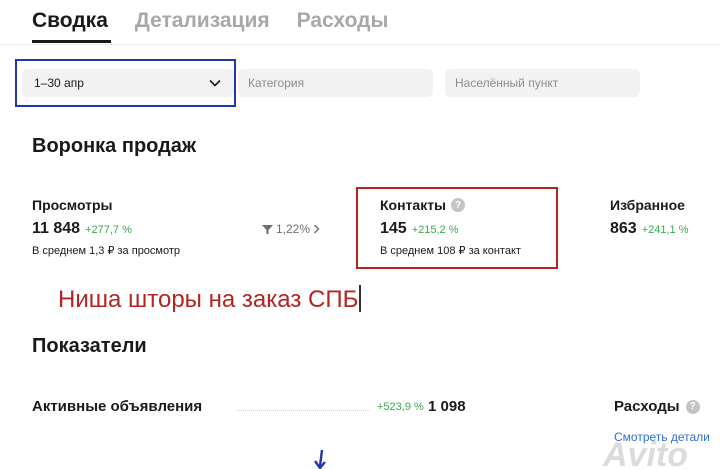 The width and height of the screenshot is (720, 469). I want to click on annotation-label: Ниша шторы на заказ СПБ, so click(208, 299).